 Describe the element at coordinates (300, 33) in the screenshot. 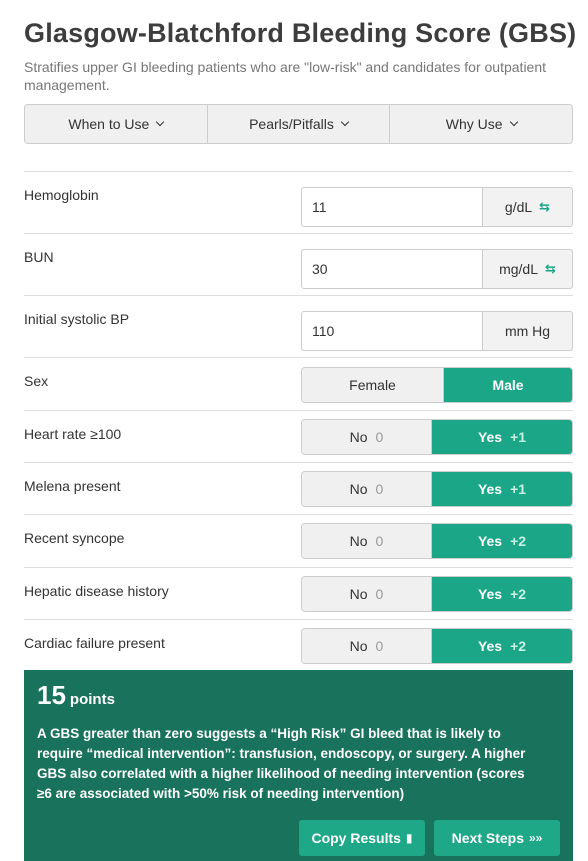

I see `page-title: Glasgow-Blatchford Bleeding Score (GBS)` at that location.